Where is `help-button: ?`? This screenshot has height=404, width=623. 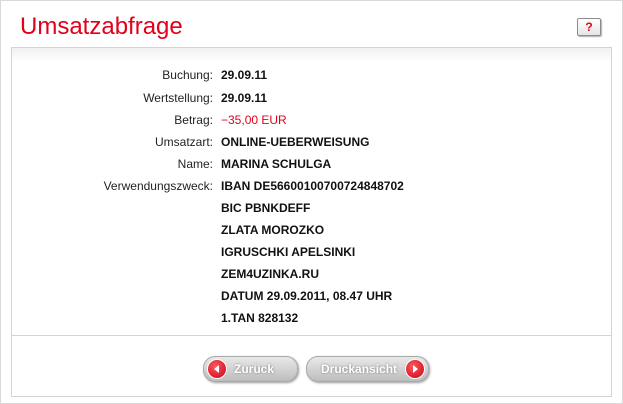 help-button: ? is located at coordinates (589, 27).